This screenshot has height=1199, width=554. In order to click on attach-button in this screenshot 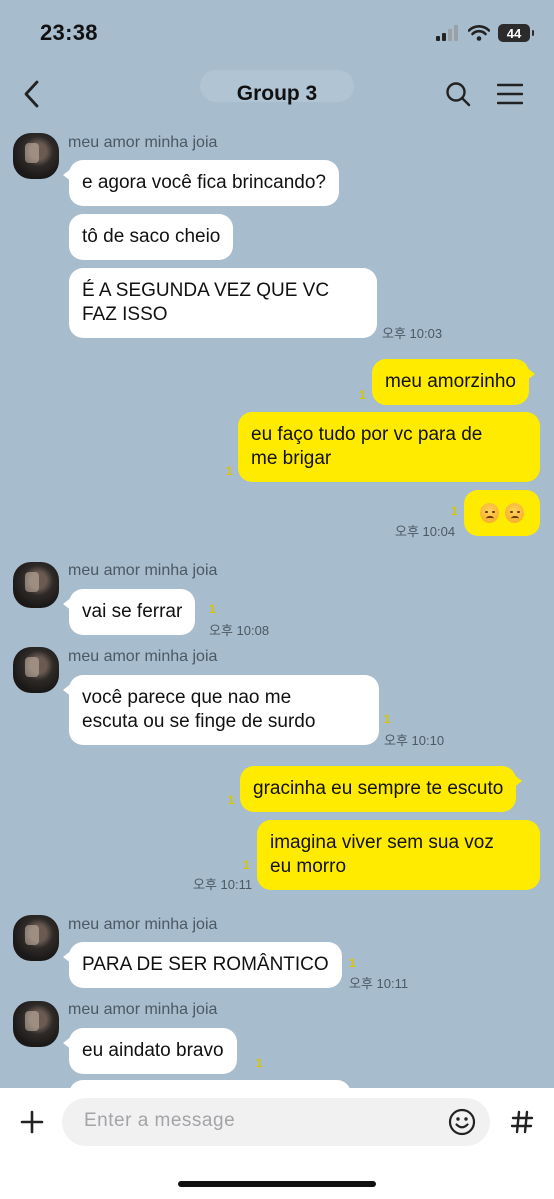, I will do `click(32, 1122)`.